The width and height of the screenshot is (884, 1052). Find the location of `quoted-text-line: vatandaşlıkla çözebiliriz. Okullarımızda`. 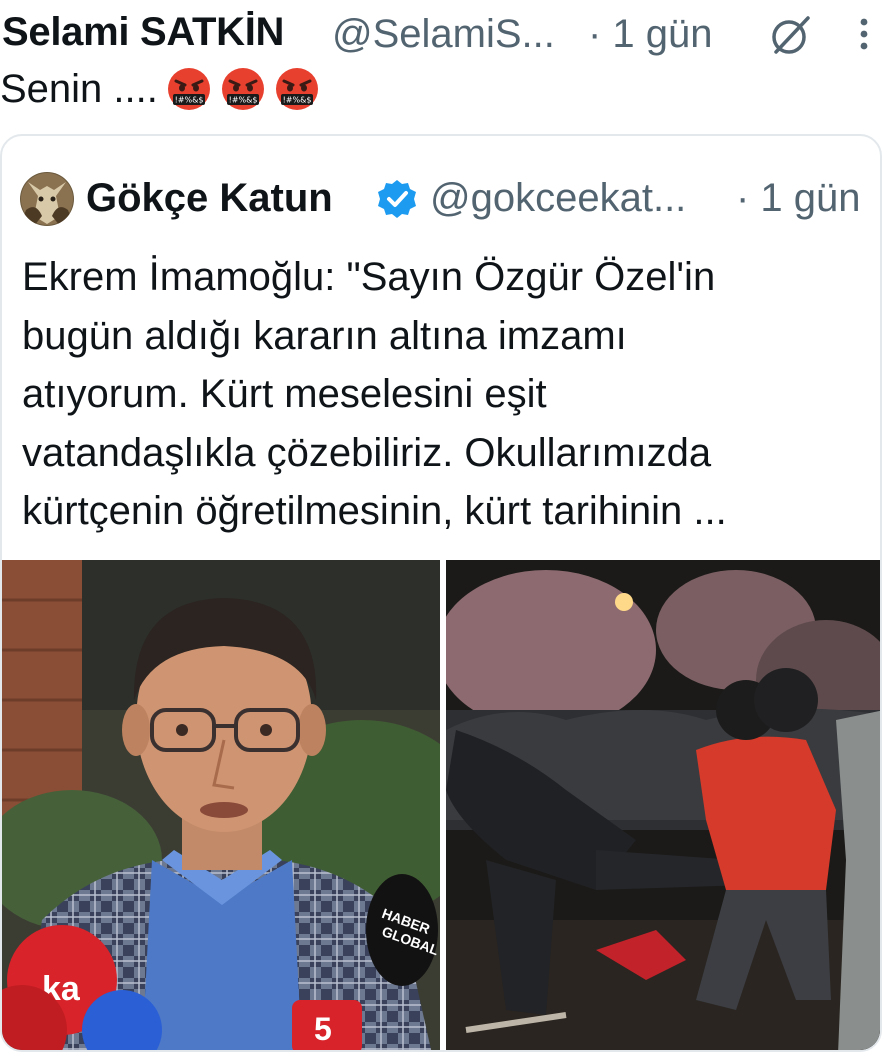

quoted-text-line: vatandaşlıkla çözebiliriz. Okullarımızda is located at coordinates (367, 452).